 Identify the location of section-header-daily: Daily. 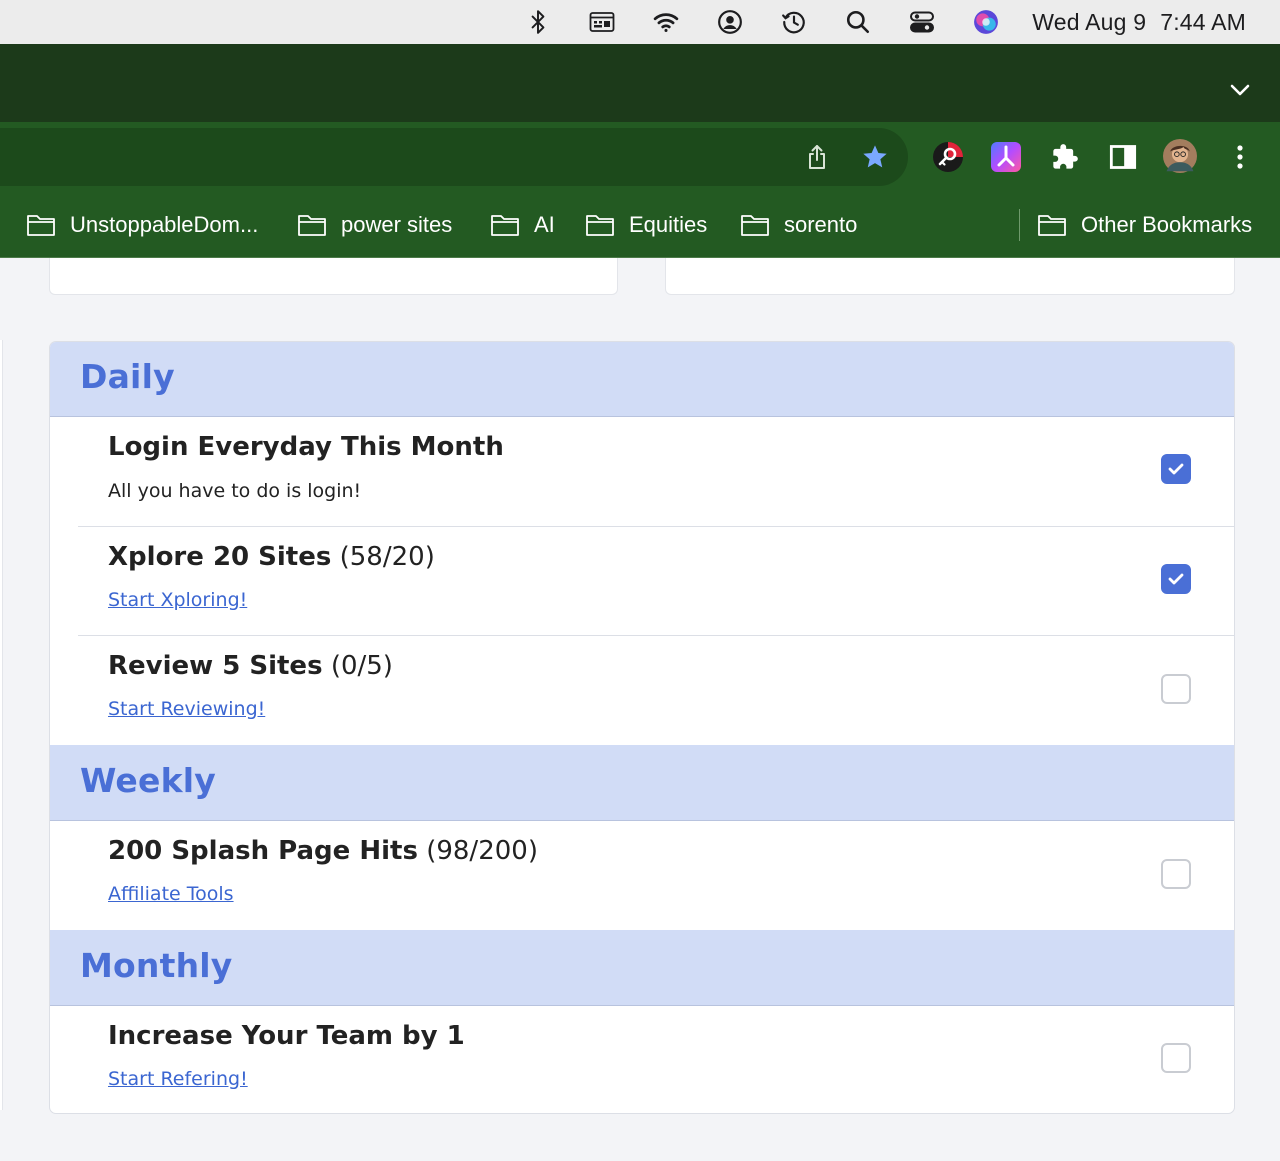
(642, 379).